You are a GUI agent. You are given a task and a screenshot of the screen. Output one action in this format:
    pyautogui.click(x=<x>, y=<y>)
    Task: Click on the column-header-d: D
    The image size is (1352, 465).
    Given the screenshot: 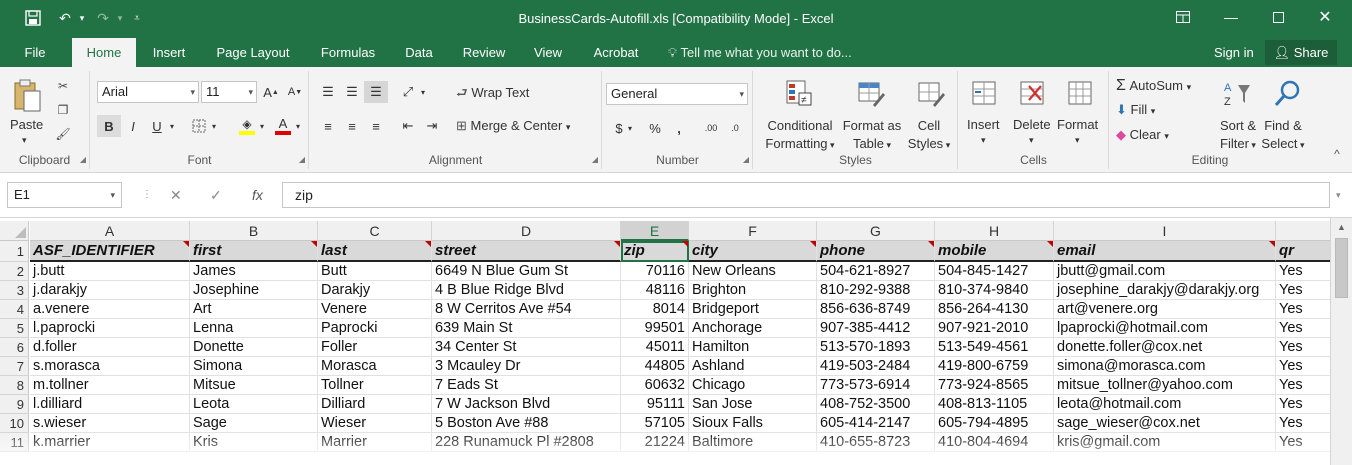 What is the action you would take?
    pyautogui.click(x=526, y=231)
    